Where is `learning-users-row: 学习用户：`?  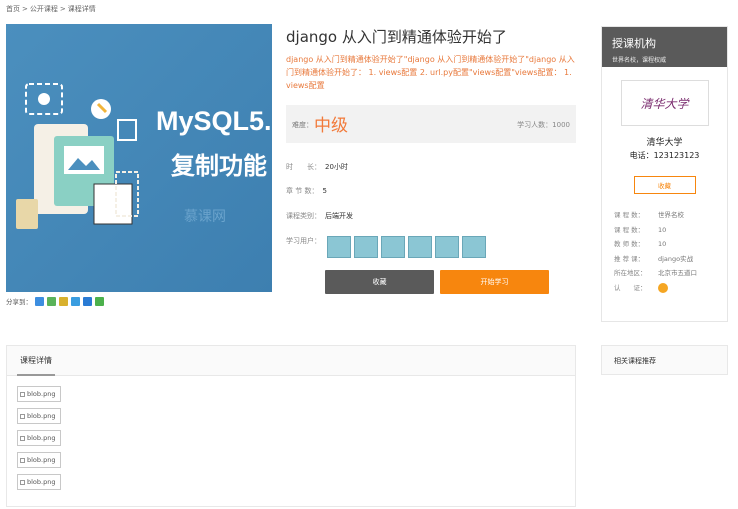 learning-users-row: 学习用户： is located at coordinates (387, 247).